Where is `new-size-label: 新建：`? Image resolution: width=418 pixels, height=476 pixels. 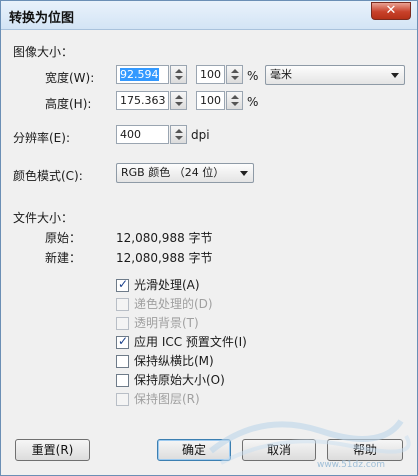 new-size-label: 新建： is located at coordinates (63, 258).